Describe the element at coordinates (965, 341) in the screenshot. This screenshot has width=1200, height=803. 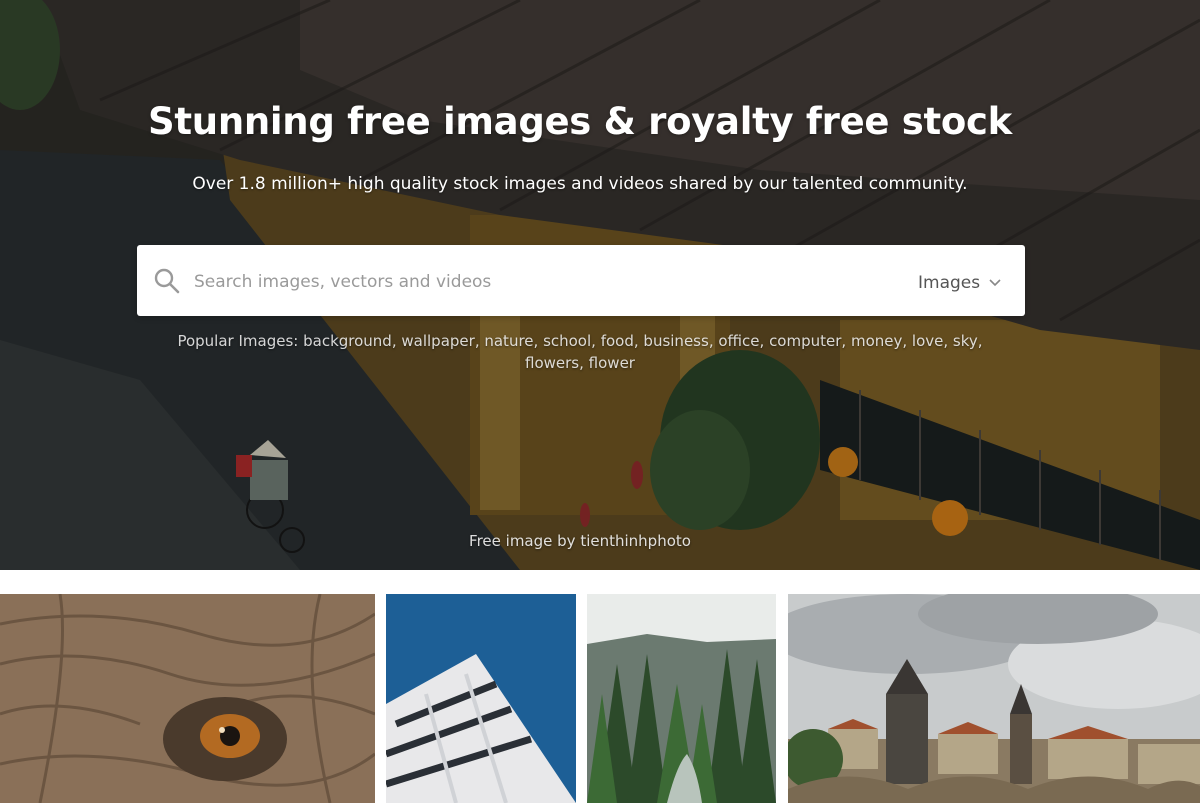
I see `popular-tag-sky: sky` at that location.